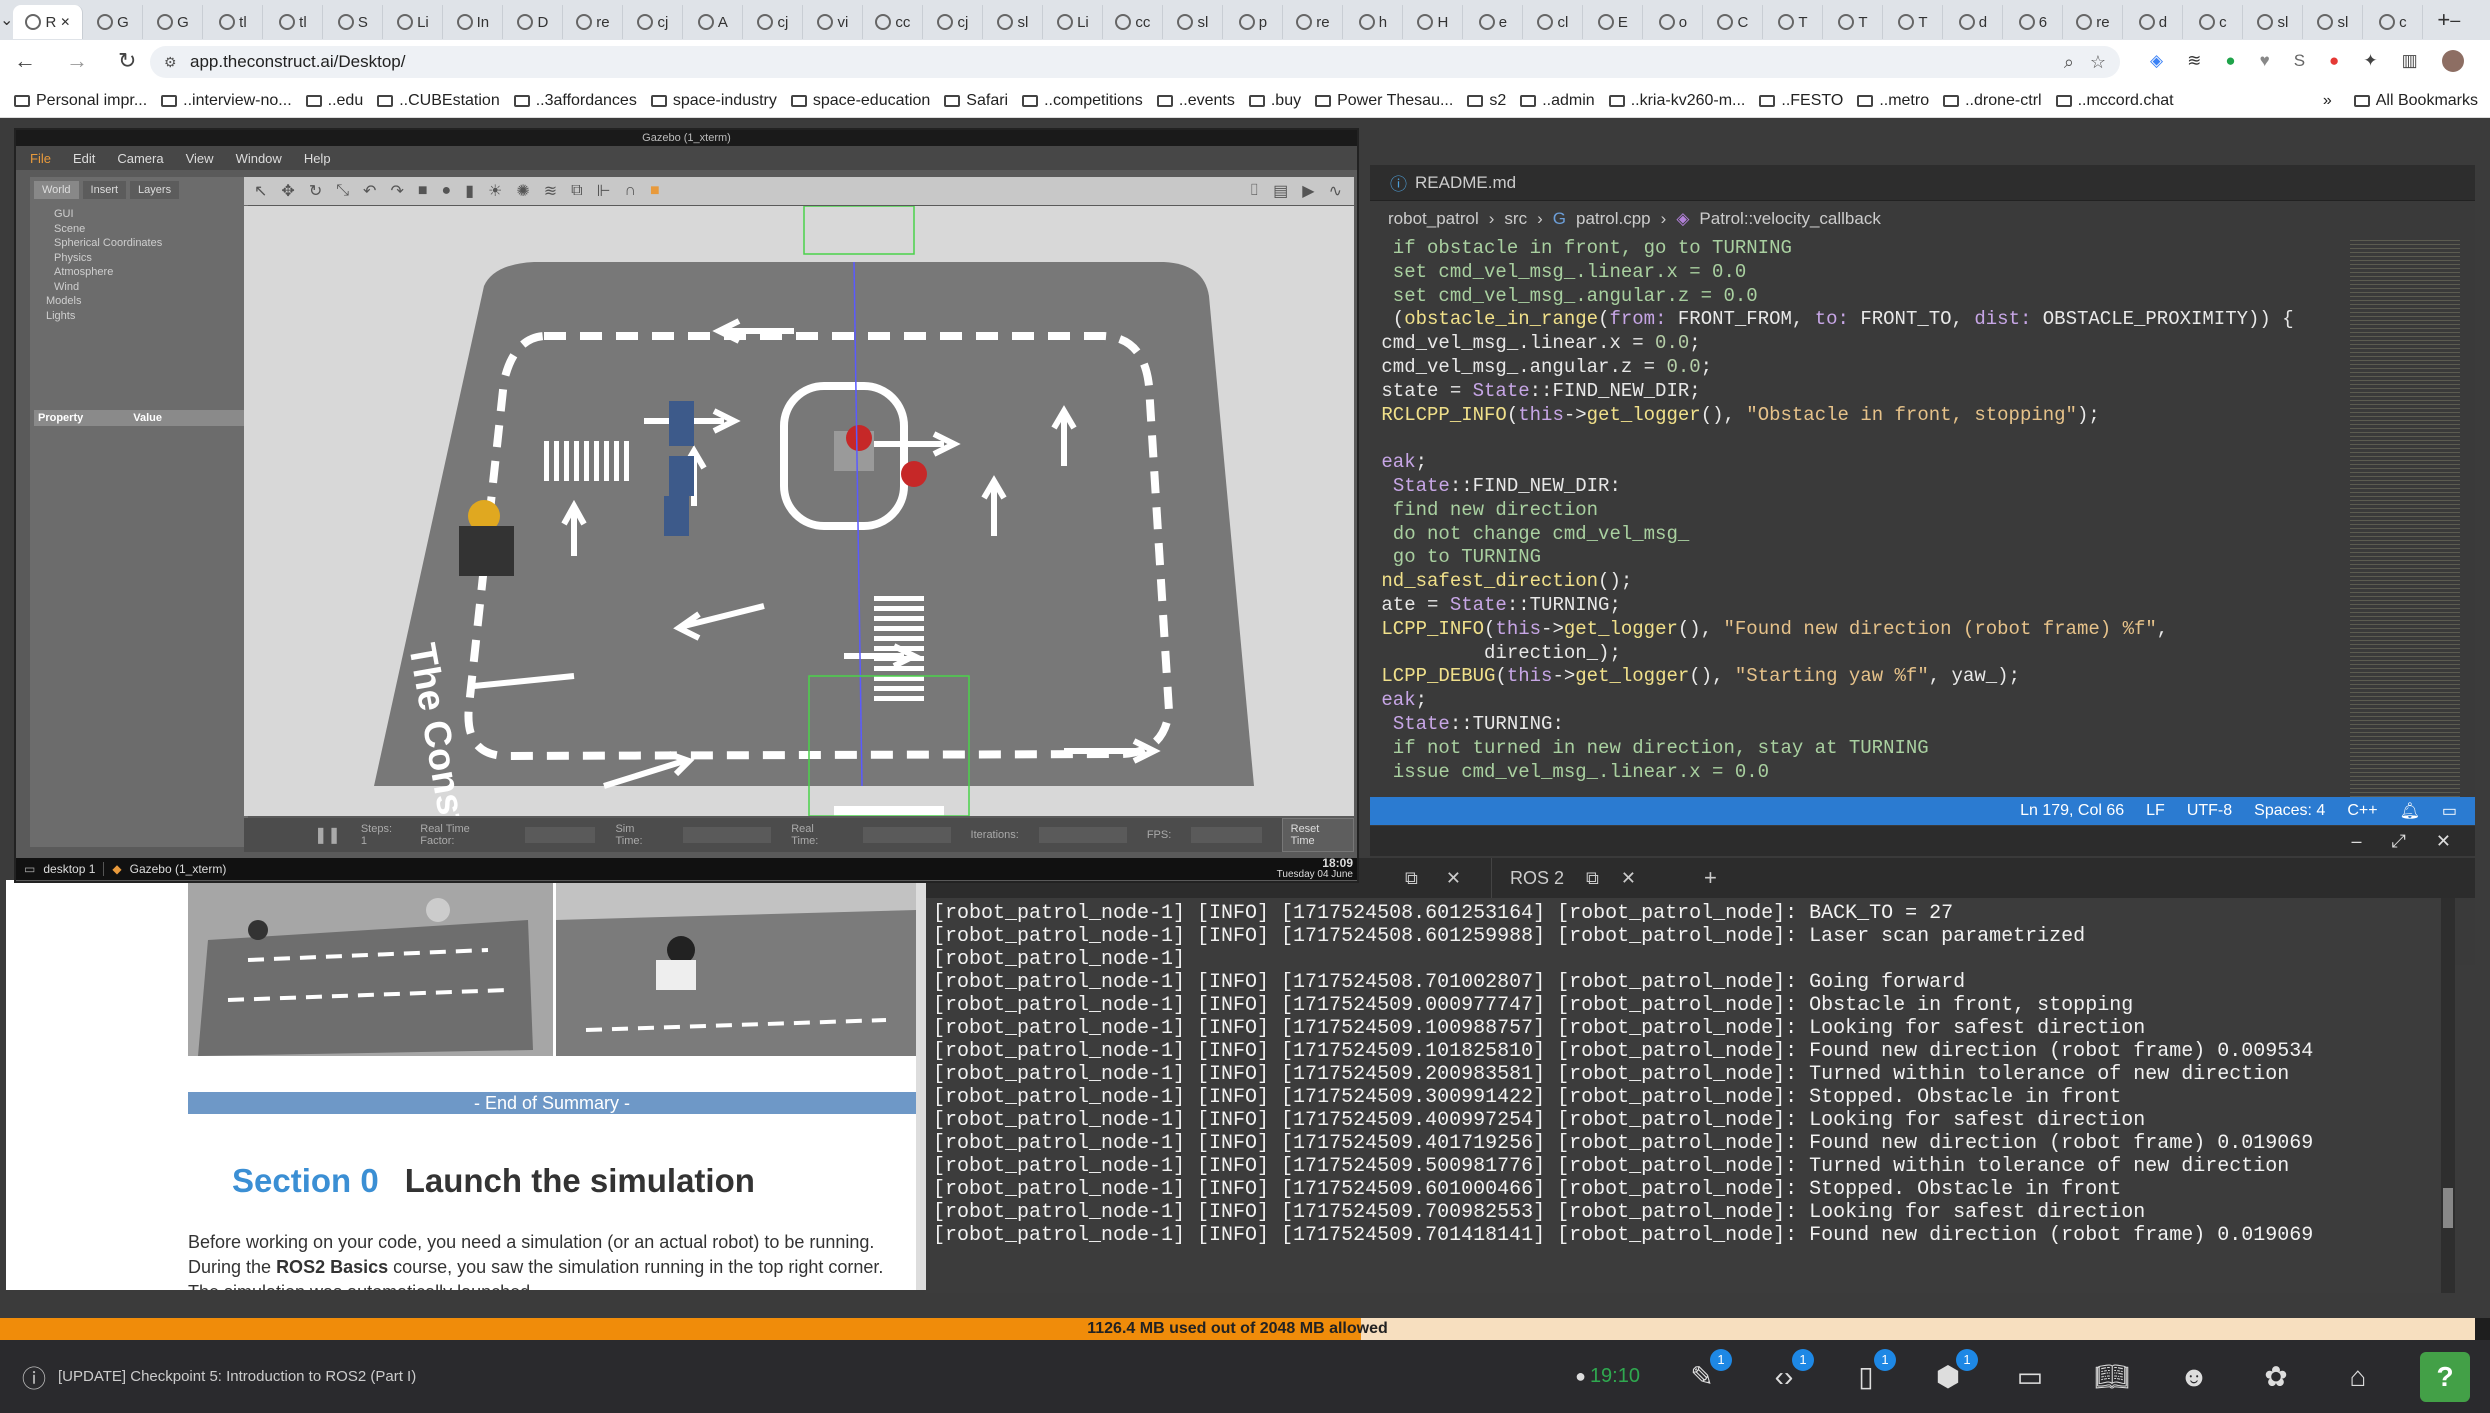 The image size is (2490, 1413). Describe the element at coordinates (522, 191) in the screenshot. I see `point-light-icon: ✺` at that location.